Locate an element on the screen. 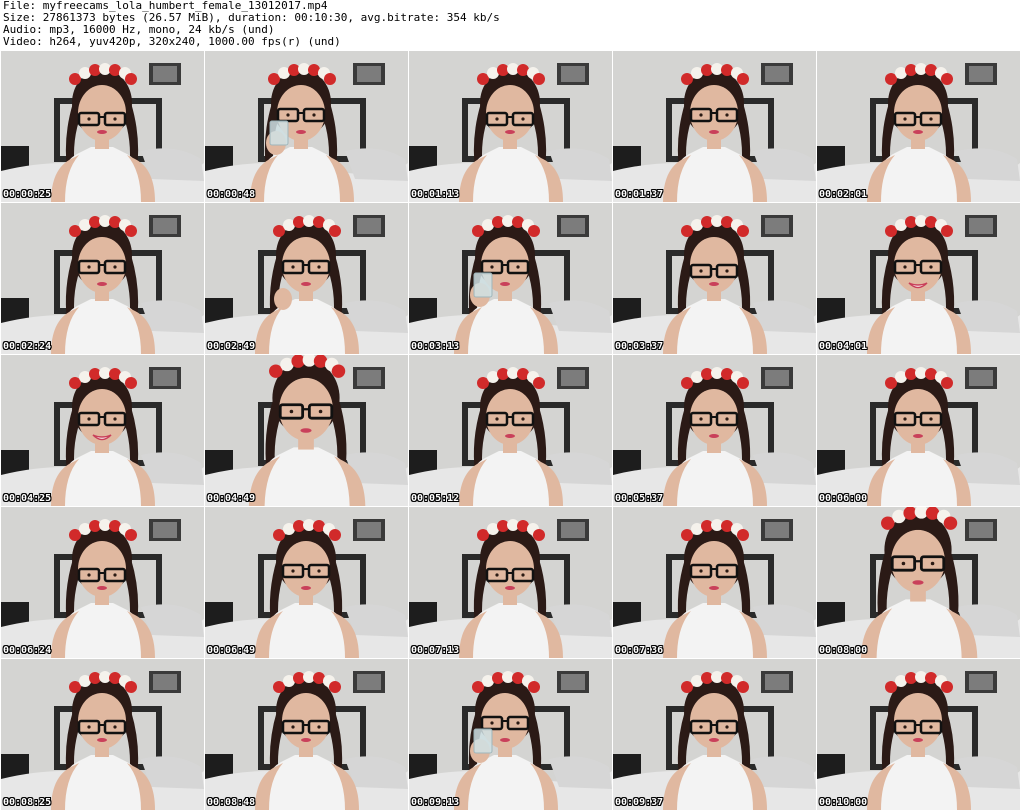 The width and height of the screenshot is (1024, 811). video-thumbnail: 00:02:01 is located at coordinates (918, 126).